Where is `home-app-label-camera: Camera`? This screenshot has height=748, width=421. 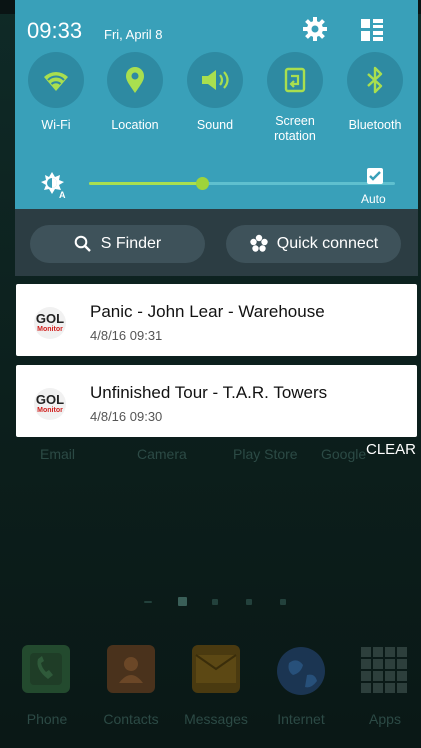
home-app-label-camera: Camera is located at coordinates (162, 454).